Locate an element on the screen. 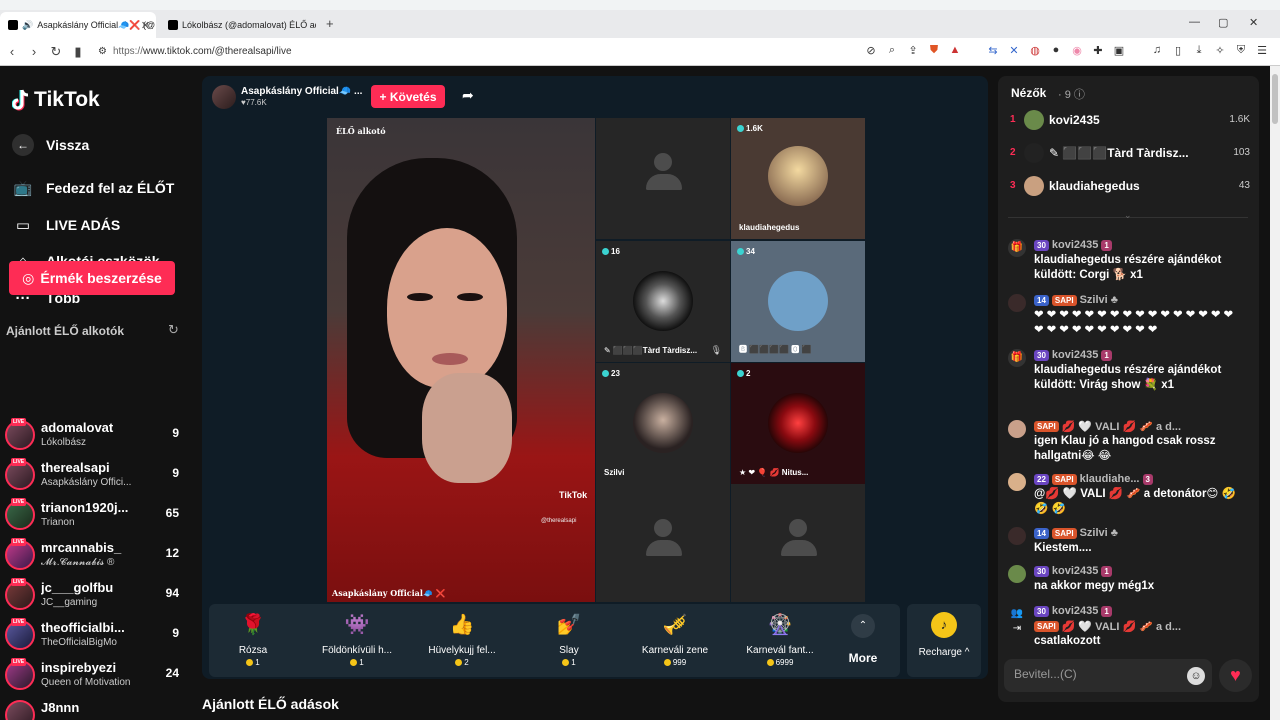 This screenshot has width=1280, height=720. recharge-button: ♪ Recharge ^ is located at coordinates (944, 640).